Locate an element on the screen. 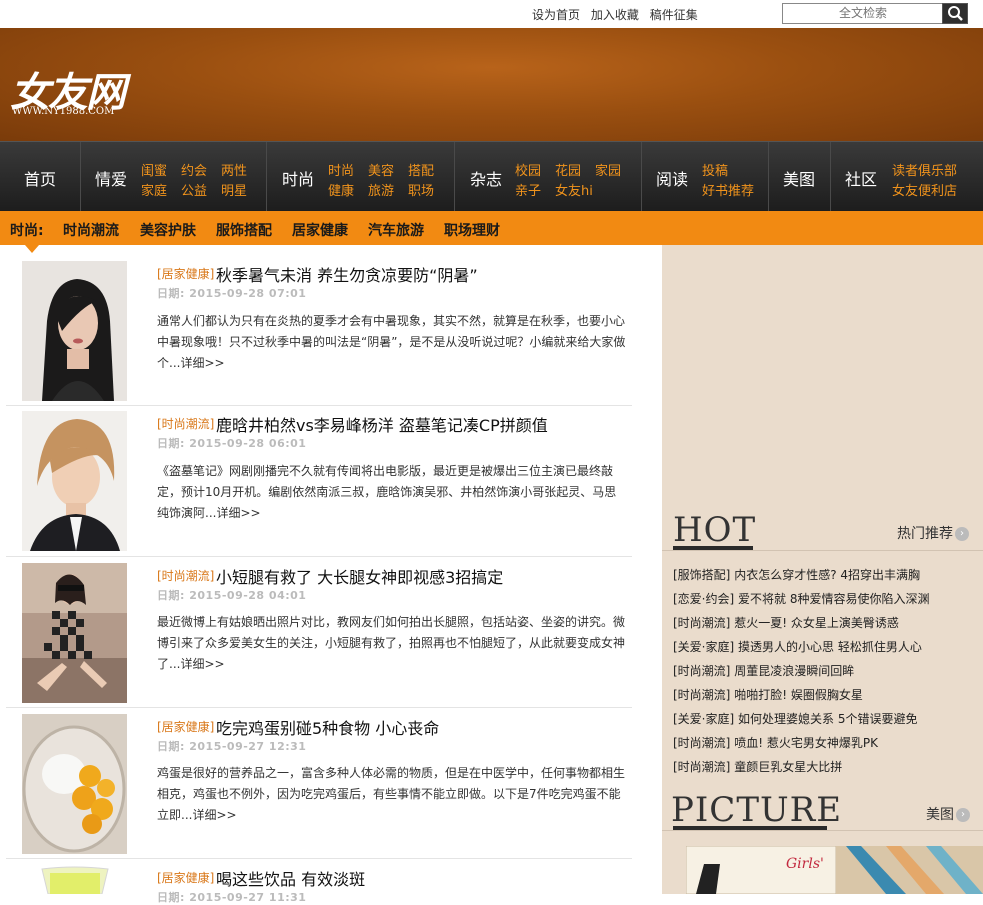  hot-list-item: [关爱·家庭] 摸透男人的小心思 轻松抓住男人心 is located at coordinates (797, 646).